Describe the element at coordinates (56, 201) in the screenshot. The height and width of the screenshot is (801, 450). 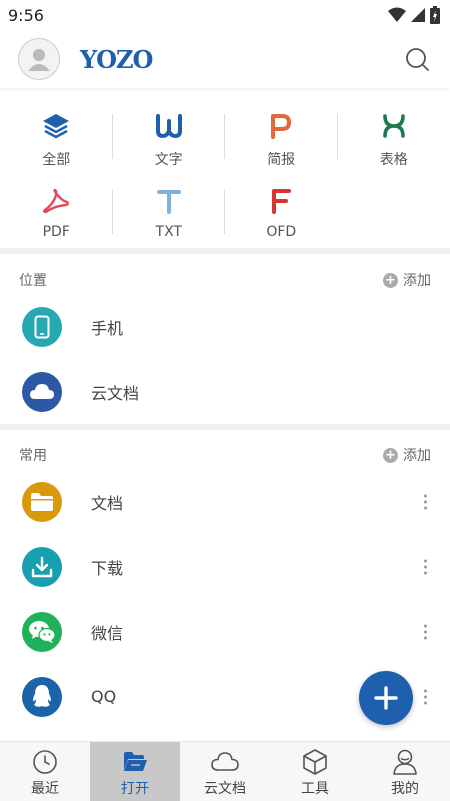
I see `pdf-icon` at that location.